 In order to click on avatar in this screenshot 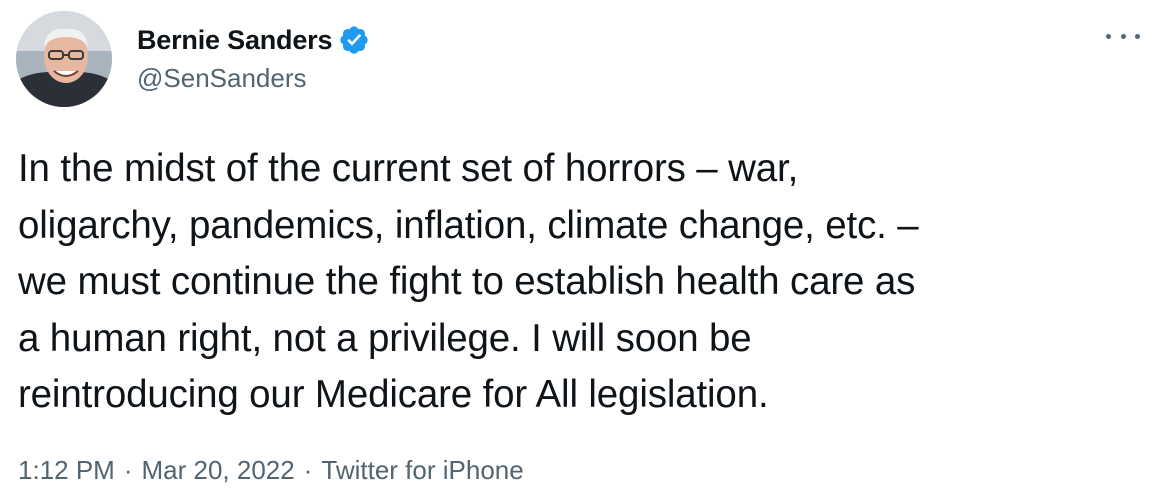, I will do `click(64, 59)`.